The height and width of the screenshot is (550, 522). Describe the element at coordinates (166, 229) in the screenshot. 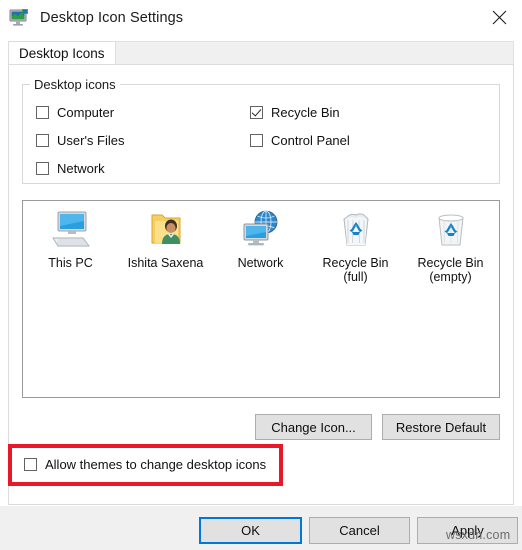

I see `user-folder-icon` at that location.